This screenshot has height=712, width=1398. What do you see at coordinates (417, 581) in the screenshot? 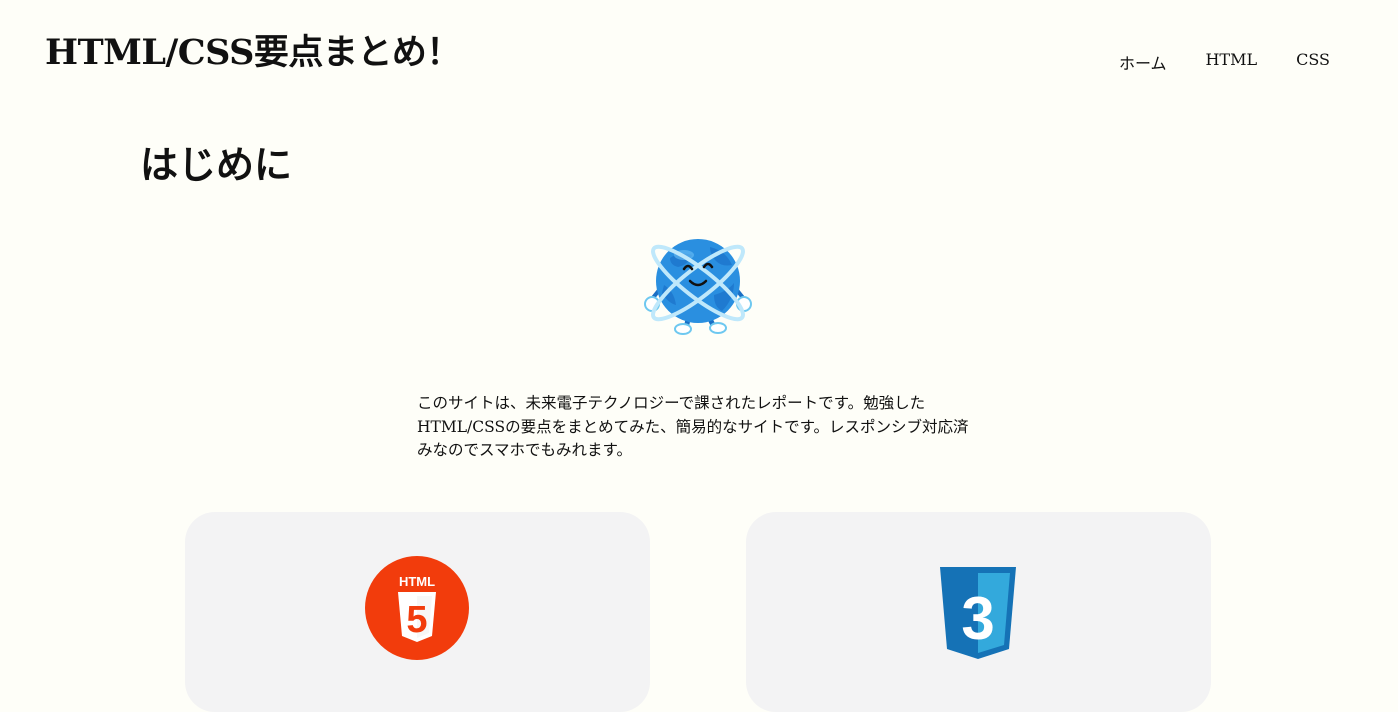
I see `svg-text: HTML` at bounding box center [417, 581].